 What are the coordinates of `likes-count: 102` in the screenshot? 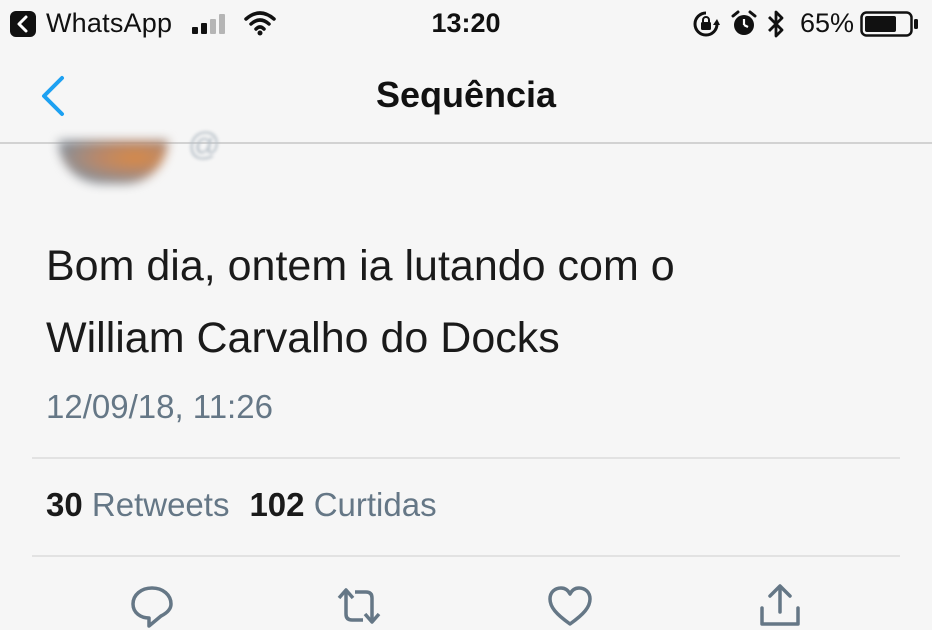 It's located at (277, 504).